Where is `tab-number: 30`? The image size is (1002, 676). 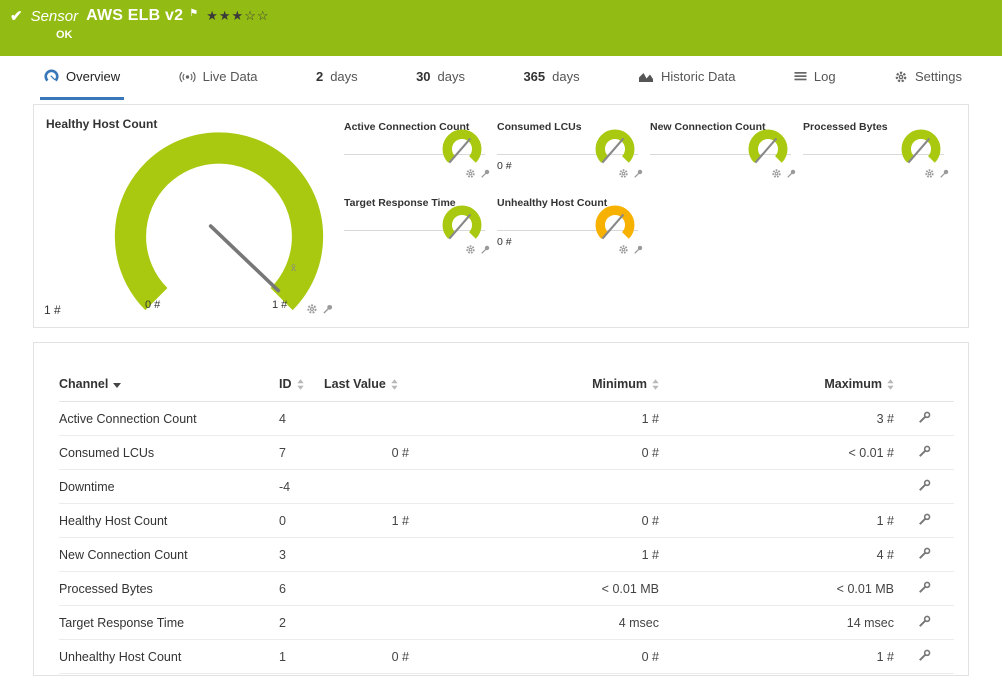
tab-number: 30 is located at coordinates (423, 76).